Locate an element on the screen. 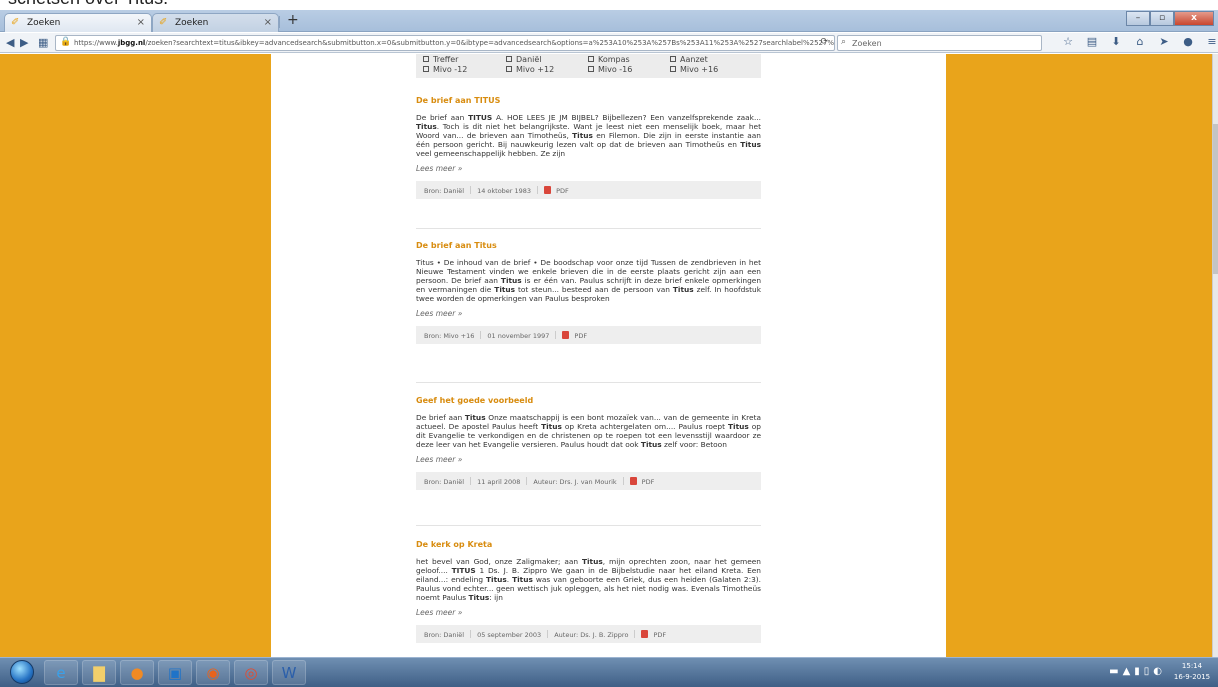 Image resolution: width=1218 pixels, height=687 pixels. maximize-button: ▫ is located at coordinates (1162, 18).